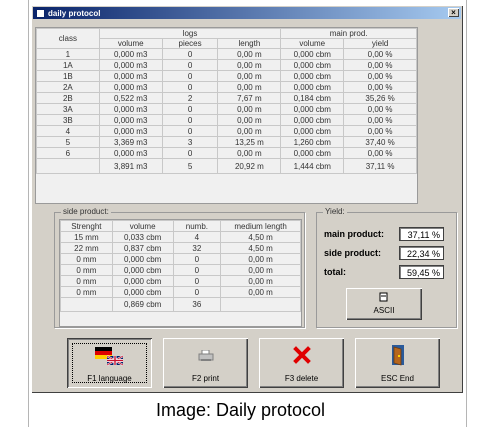 This screenshot has height=427, width=481. Describe the element at coordinates (226, 87) in the screenshot. I see `logs-table-row: 2A 0,000 m3 0 0,00 m 0,000 cbm 0,00 %` at that location.